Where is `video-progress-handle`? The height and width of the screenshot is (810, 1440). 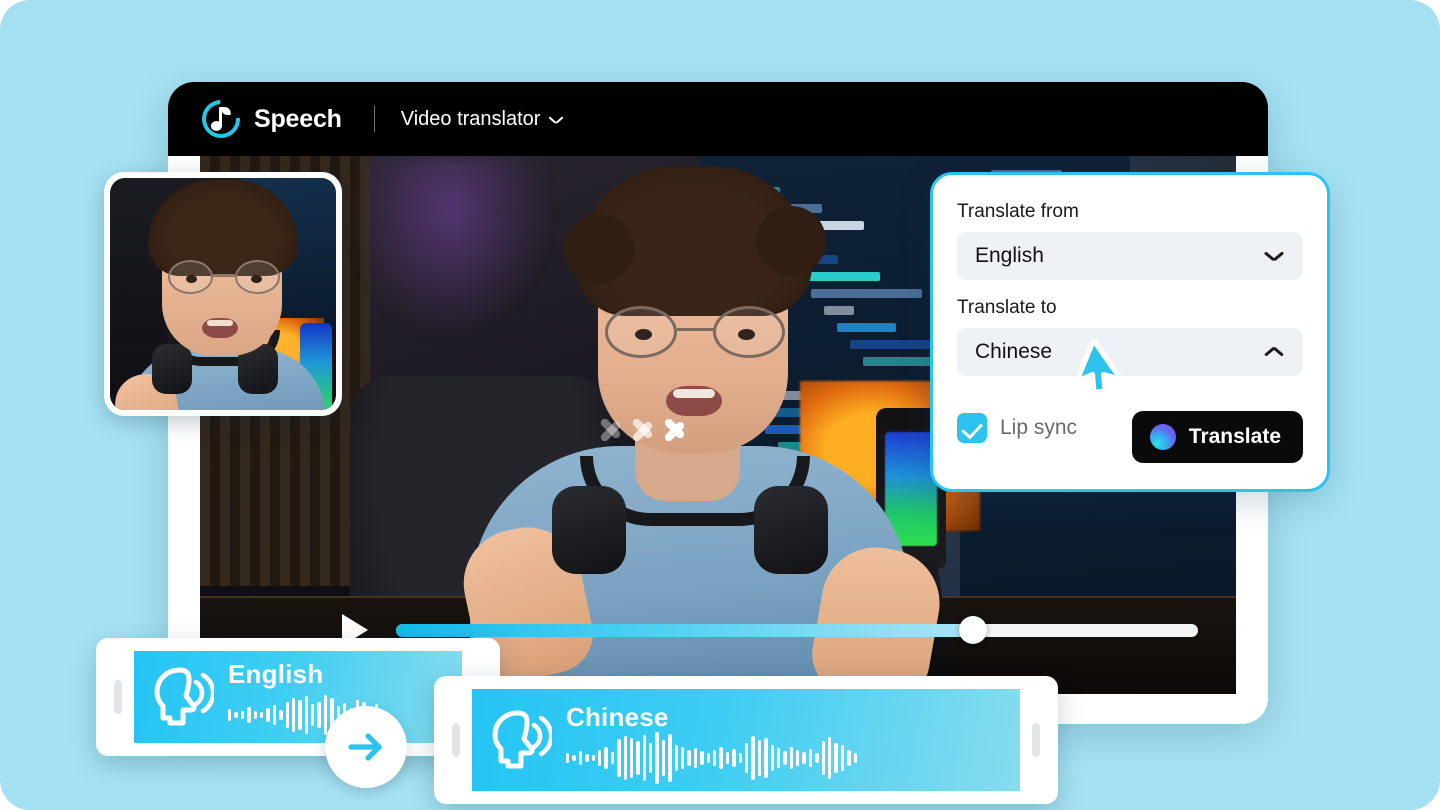
video-progress-handle is located at coordinates (973, 630).